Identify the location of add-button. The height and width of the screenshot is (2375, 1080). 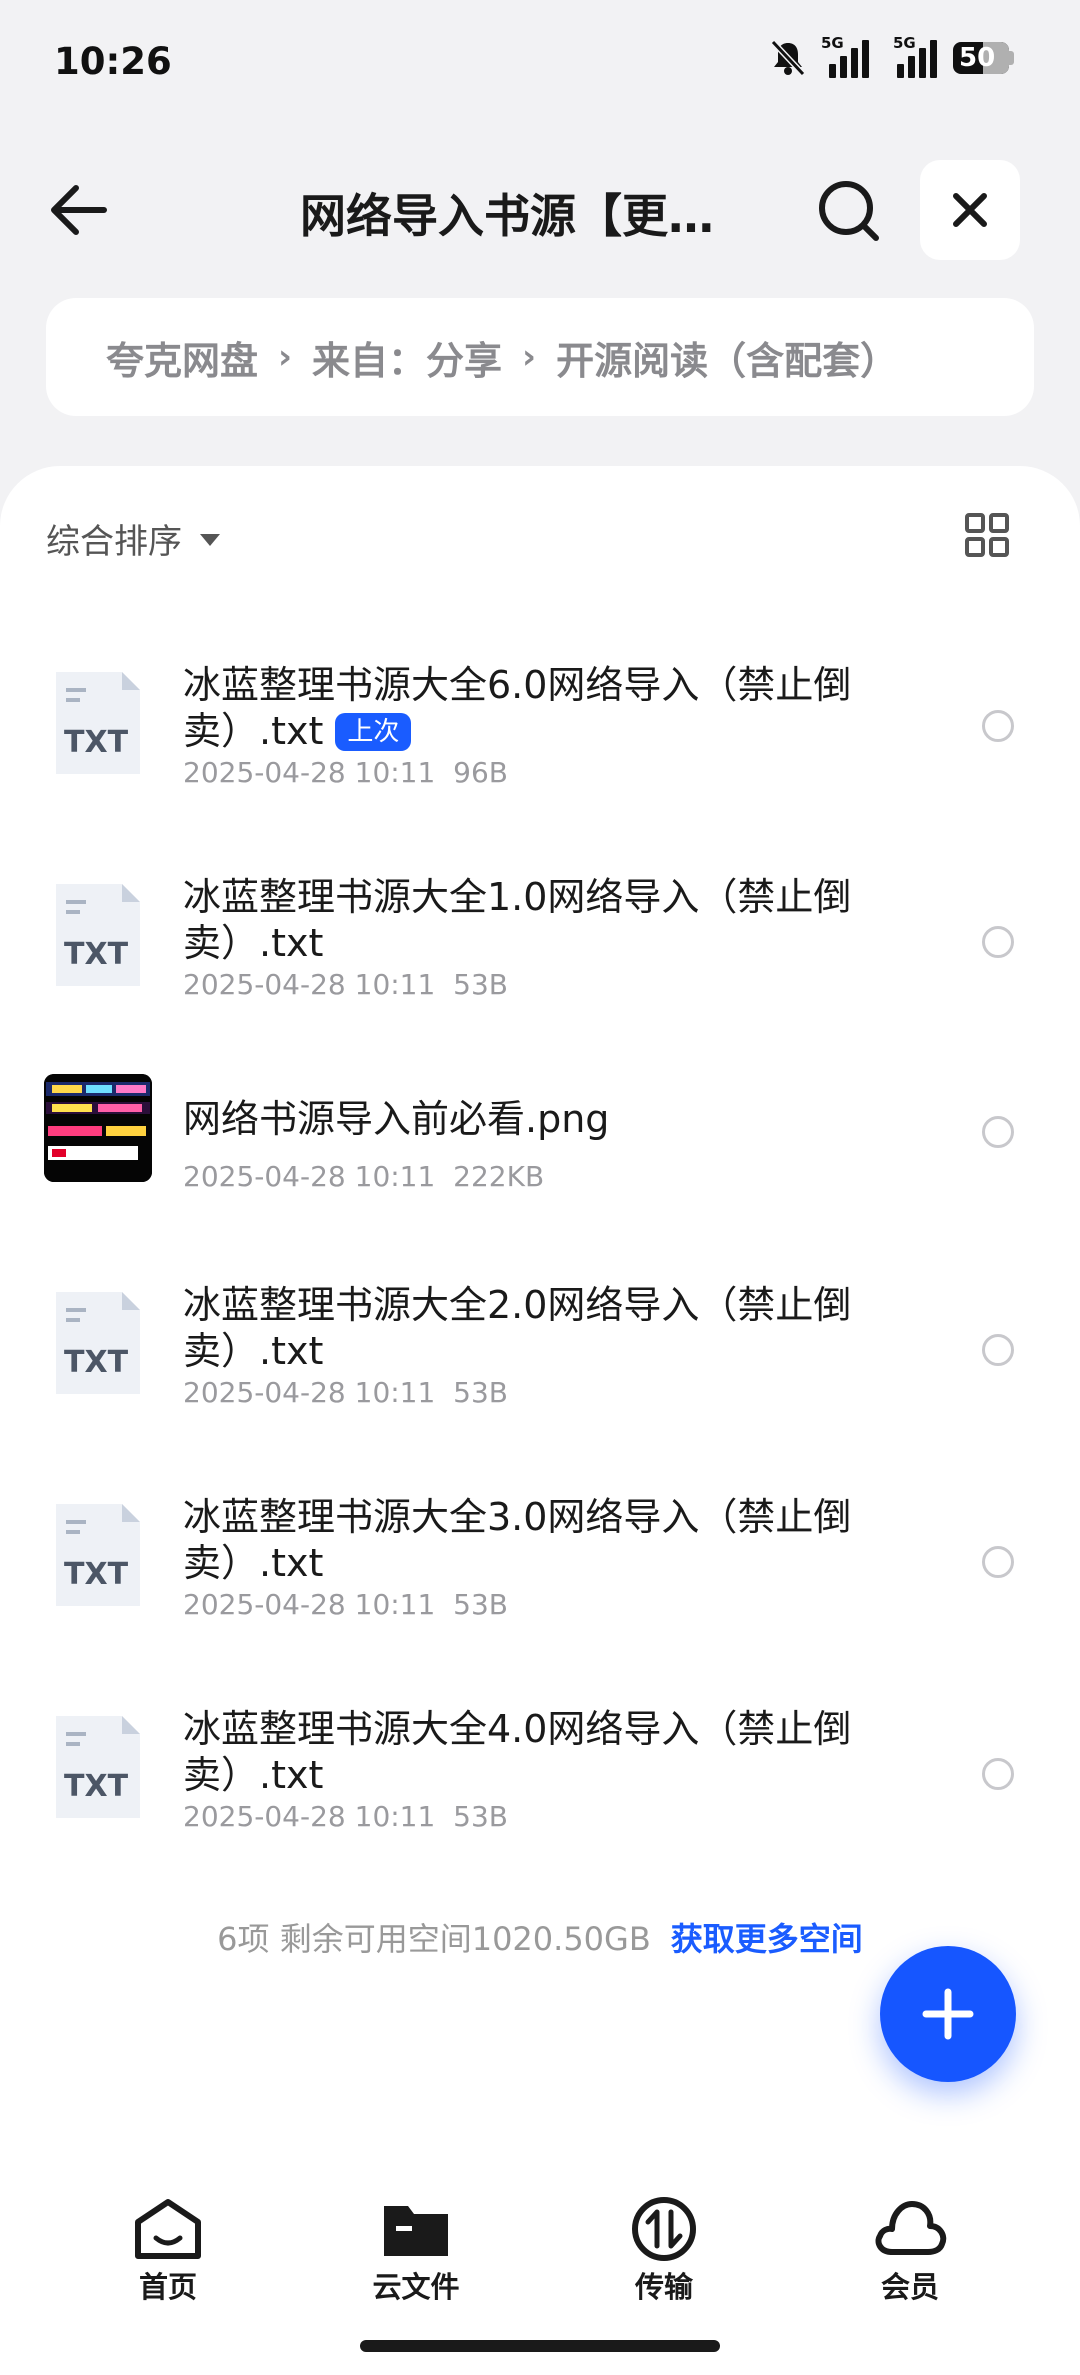
(948, 2014).